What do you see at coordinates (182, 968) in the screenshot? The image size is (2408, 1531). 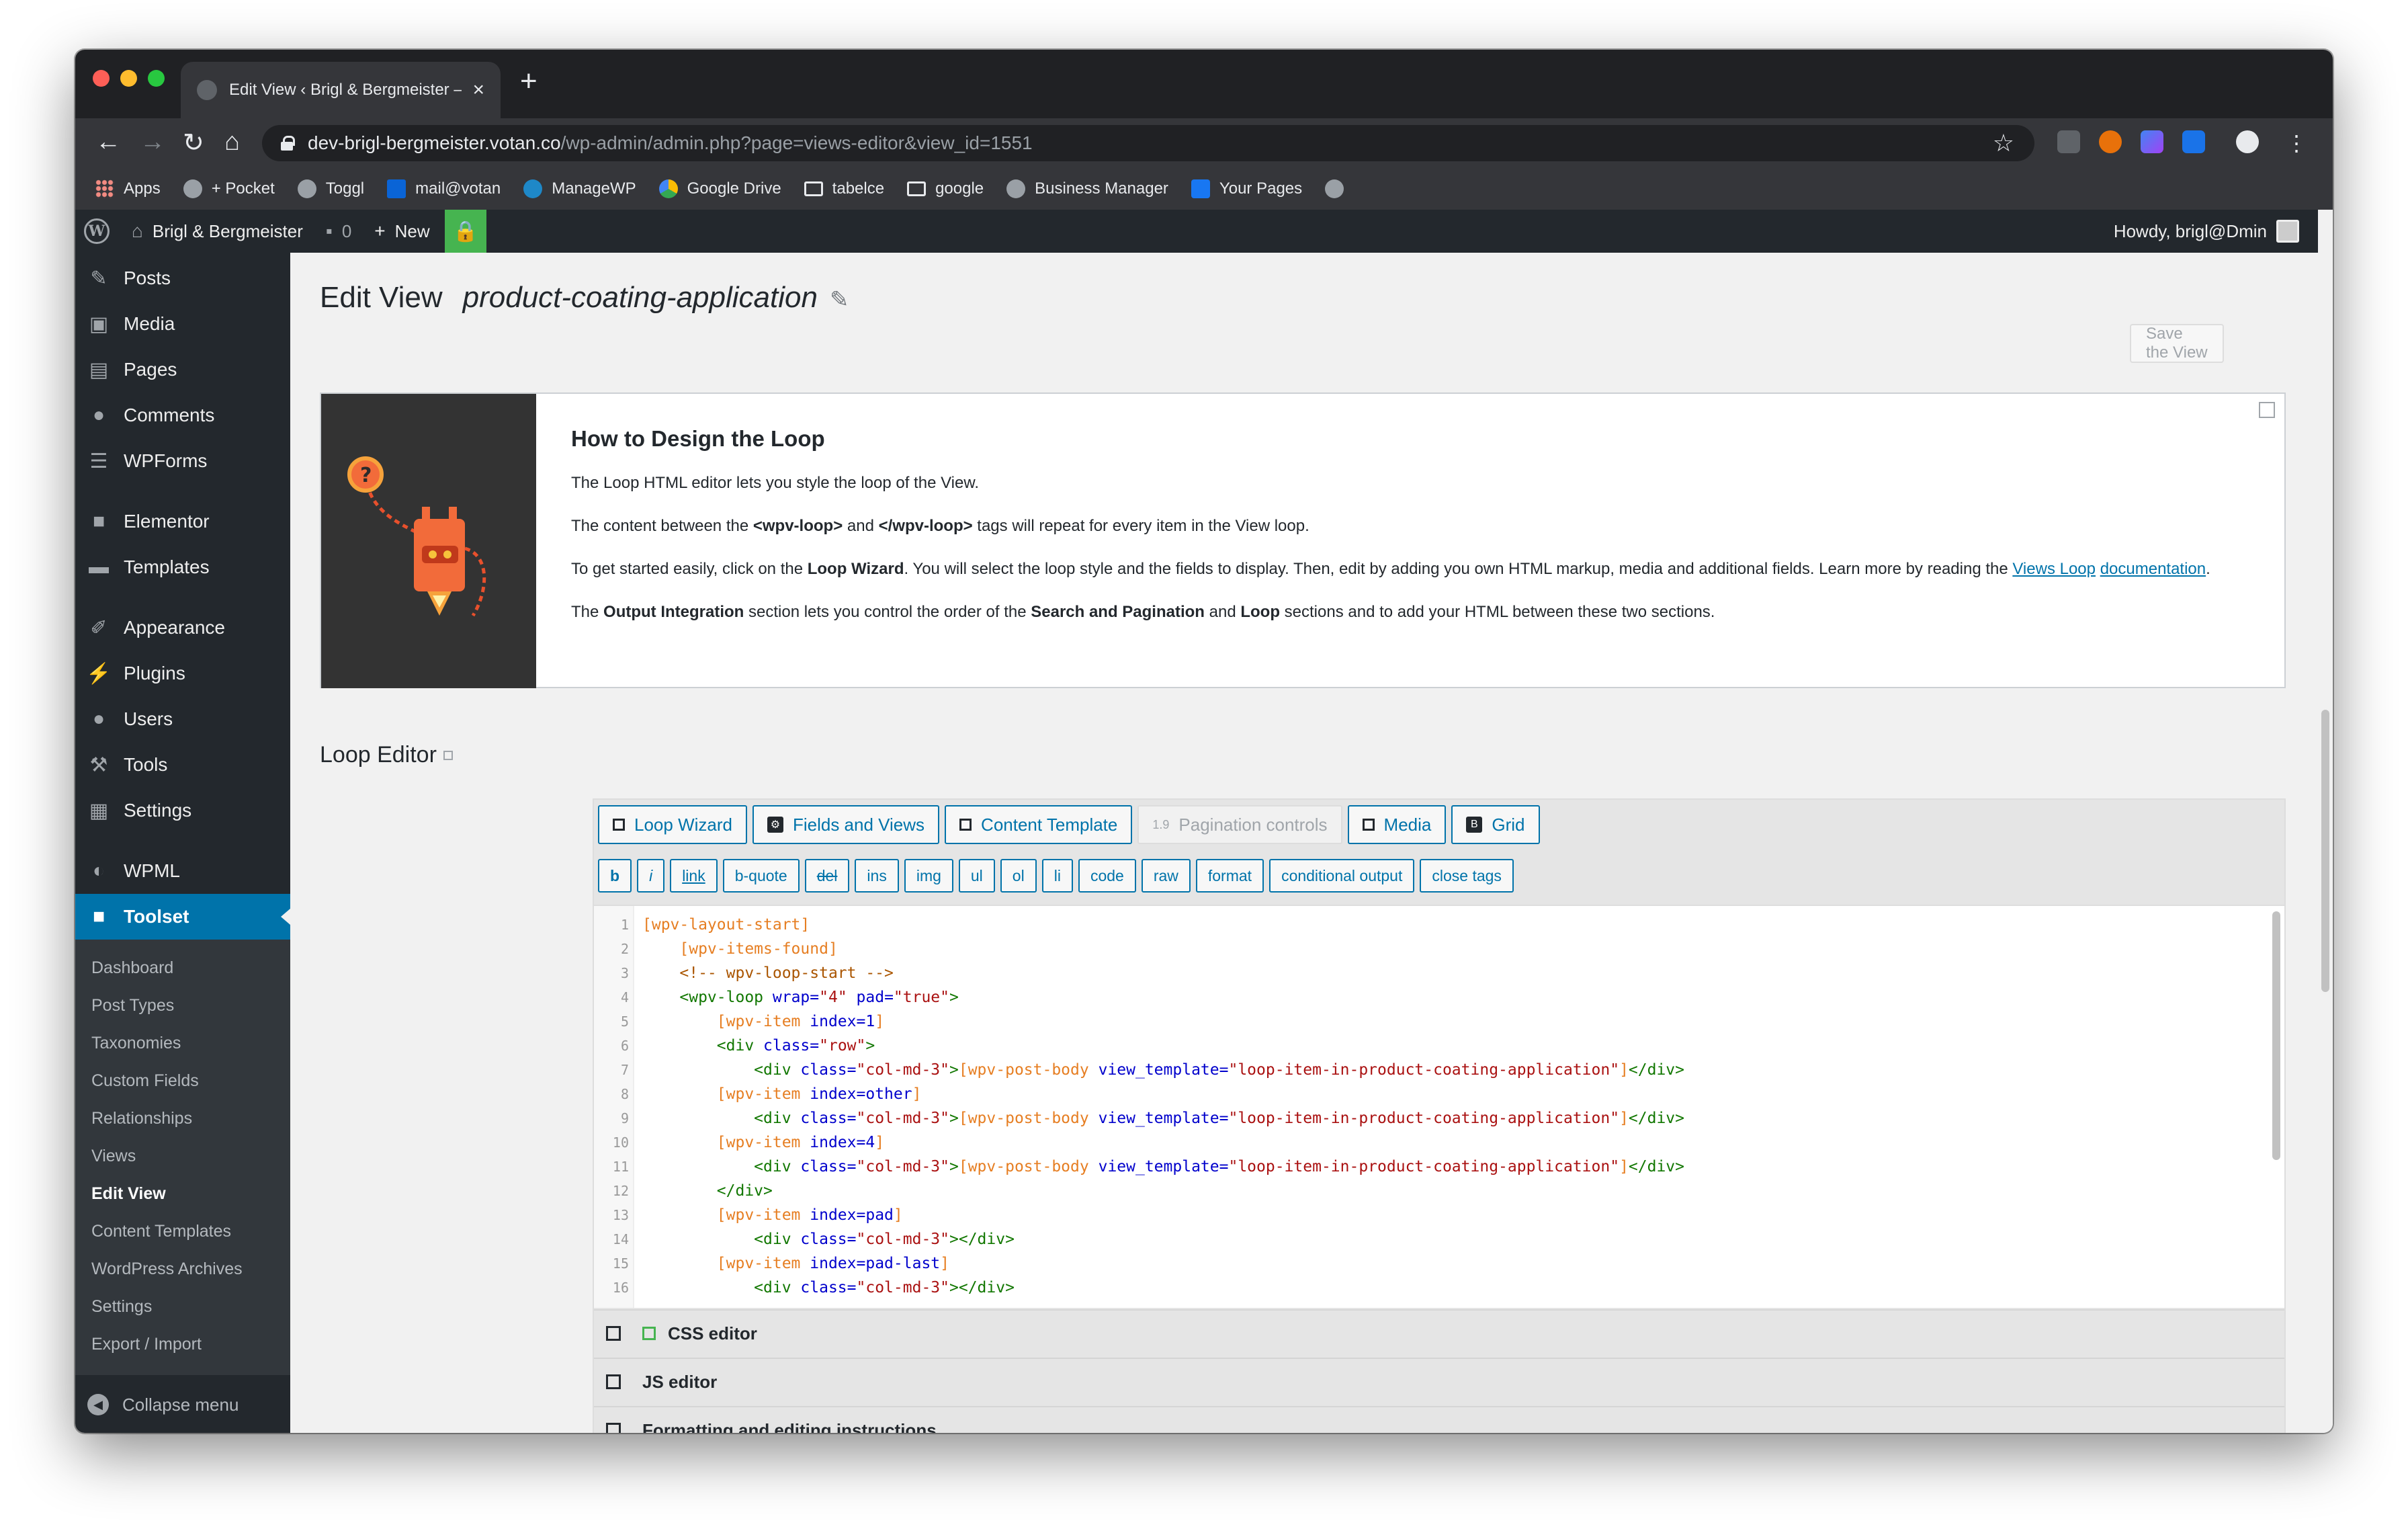 I see `submenu-dashboard: Dashboard` at bounding box center [182, 968].